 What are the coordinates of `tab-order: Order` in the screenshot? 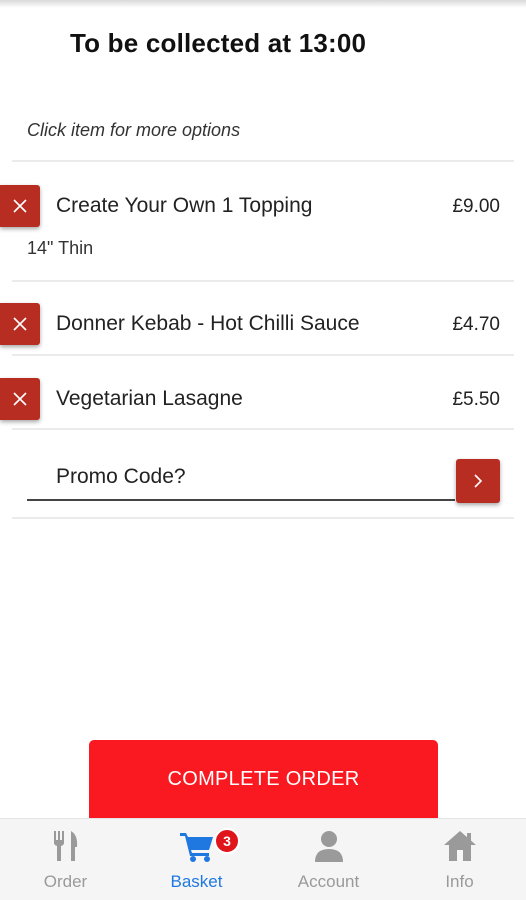 It's located at (65, 859).